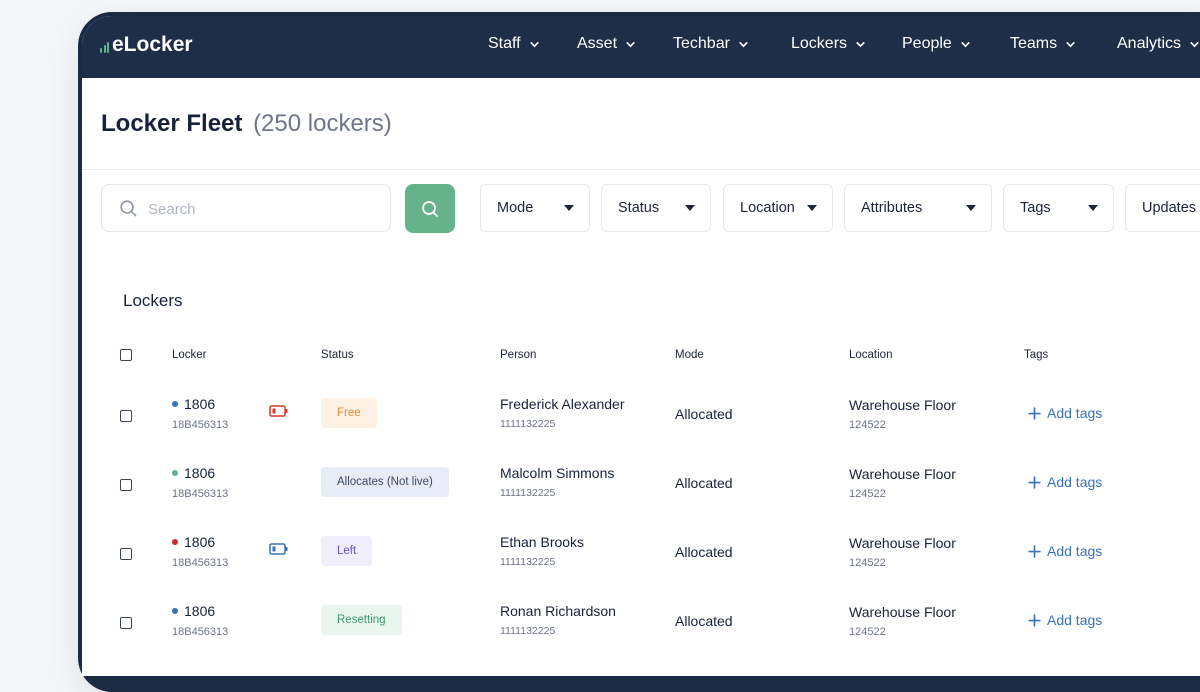  I want to click on nav-item-analytics: Analytics, so click(1158, 44).